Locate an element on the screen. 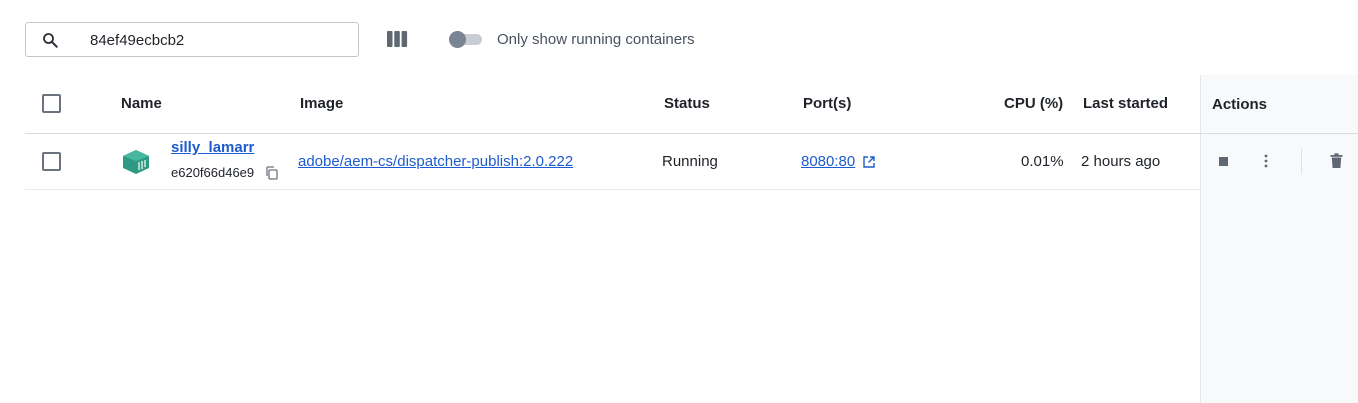  column-header-cpu: CPU (%) is located at coordinates (1033, 103).